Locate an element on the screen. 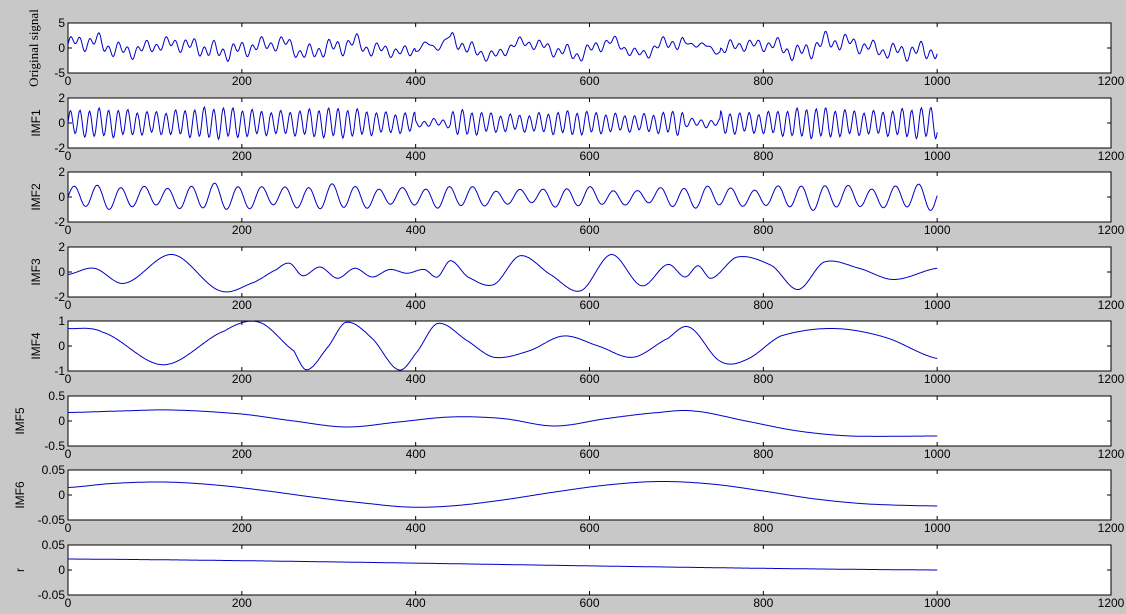 The height and width of the screenshot is (614, 1126). y-tick-label: -1 is located at coordinates (59, 371).